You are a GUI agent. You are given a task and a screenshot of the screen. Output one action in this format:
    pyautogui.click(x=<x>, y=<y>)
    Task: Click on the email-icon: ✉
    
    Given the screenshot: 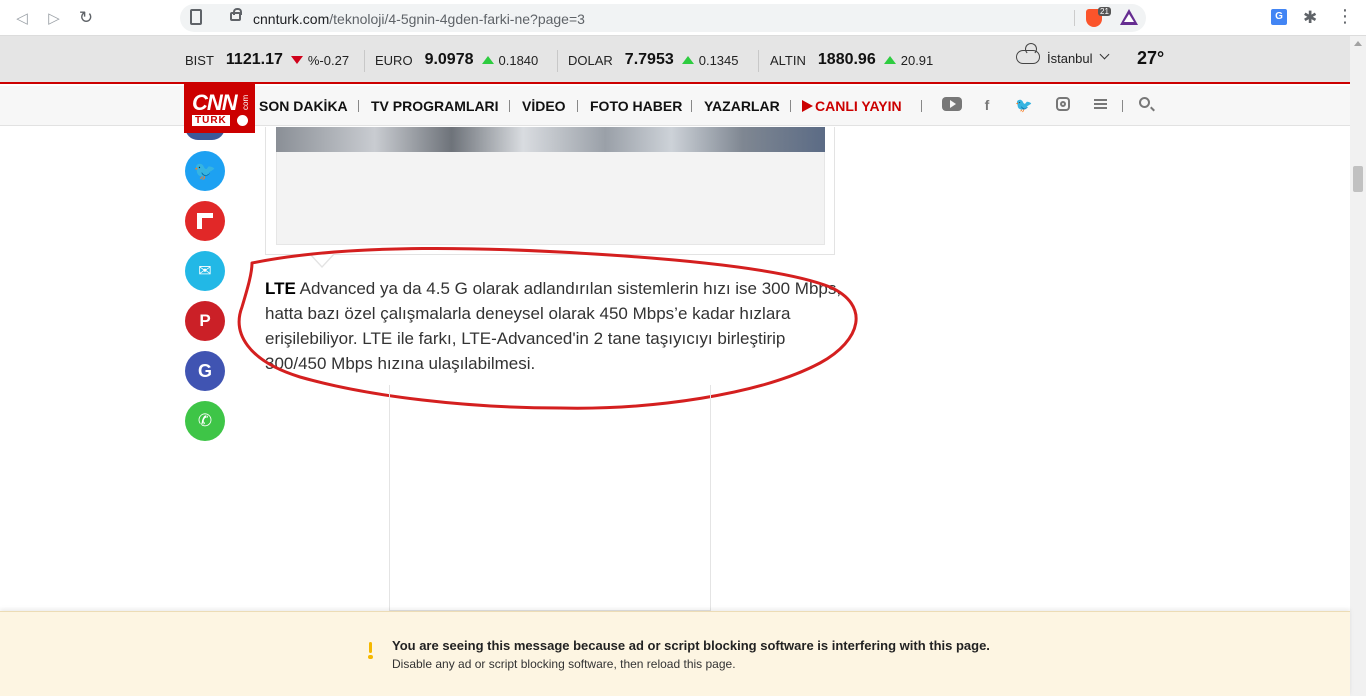 What is the action you would take?
    pyautogui.click(x=205, y=271)
    